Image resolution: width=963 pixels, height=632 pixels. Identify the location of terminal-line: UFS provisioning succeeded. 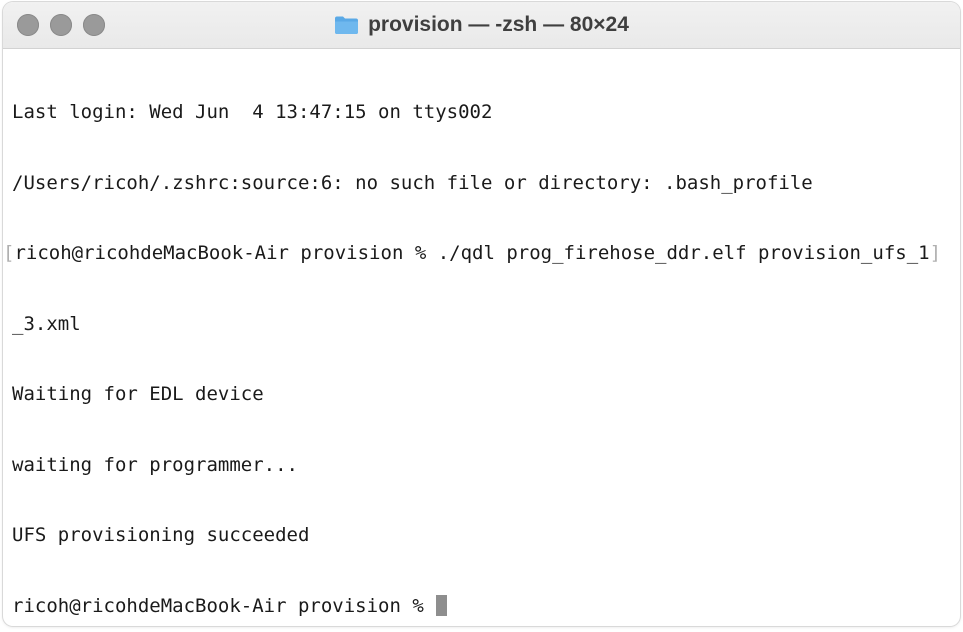
(161, 535).